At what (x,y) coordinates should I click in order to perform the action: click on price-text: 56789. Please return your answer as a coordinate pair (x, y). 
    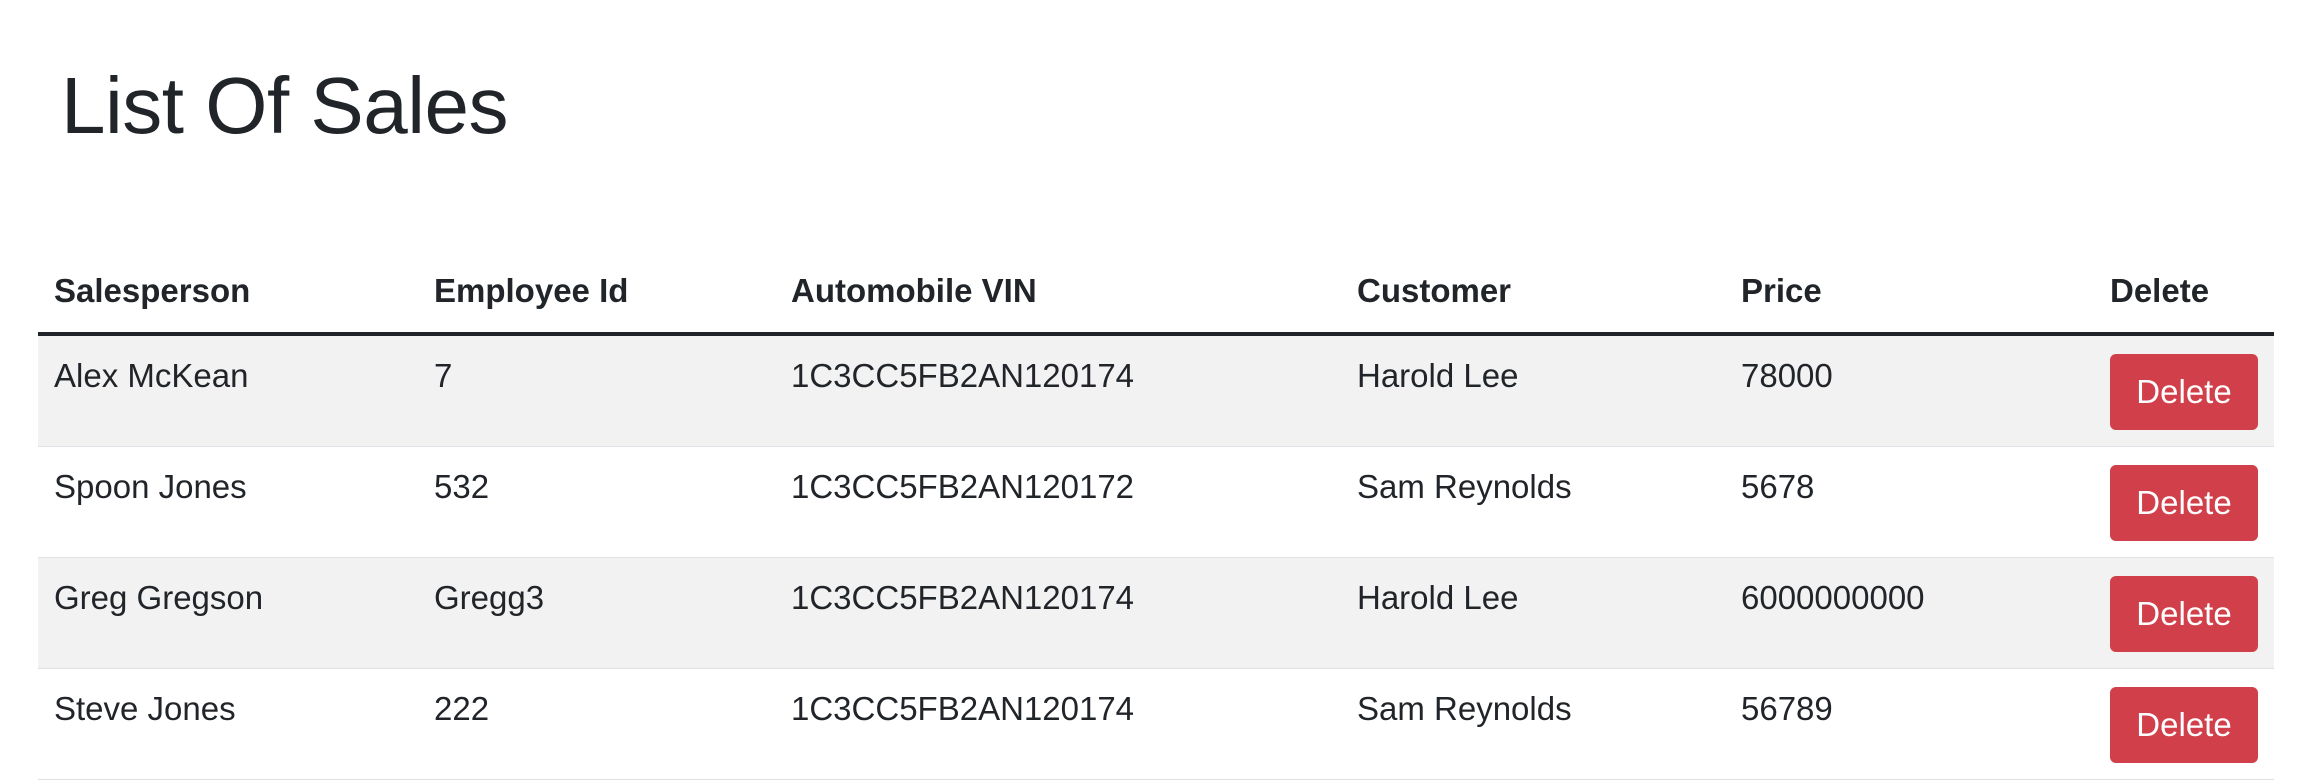
    Looking at the image, I should click on (1787, 708).